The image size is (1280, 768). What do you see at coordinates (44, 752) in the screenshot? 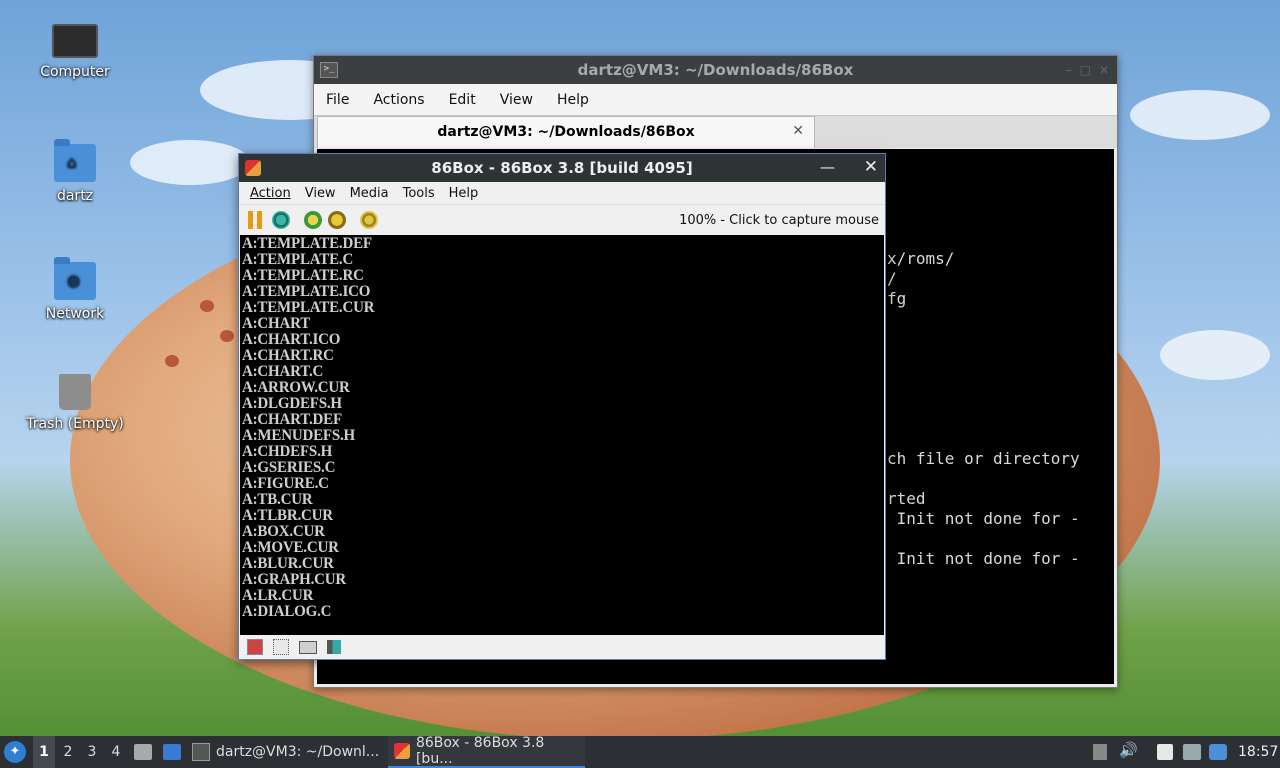
I see `workspace-1: 1` at bounding box center [44, 752].